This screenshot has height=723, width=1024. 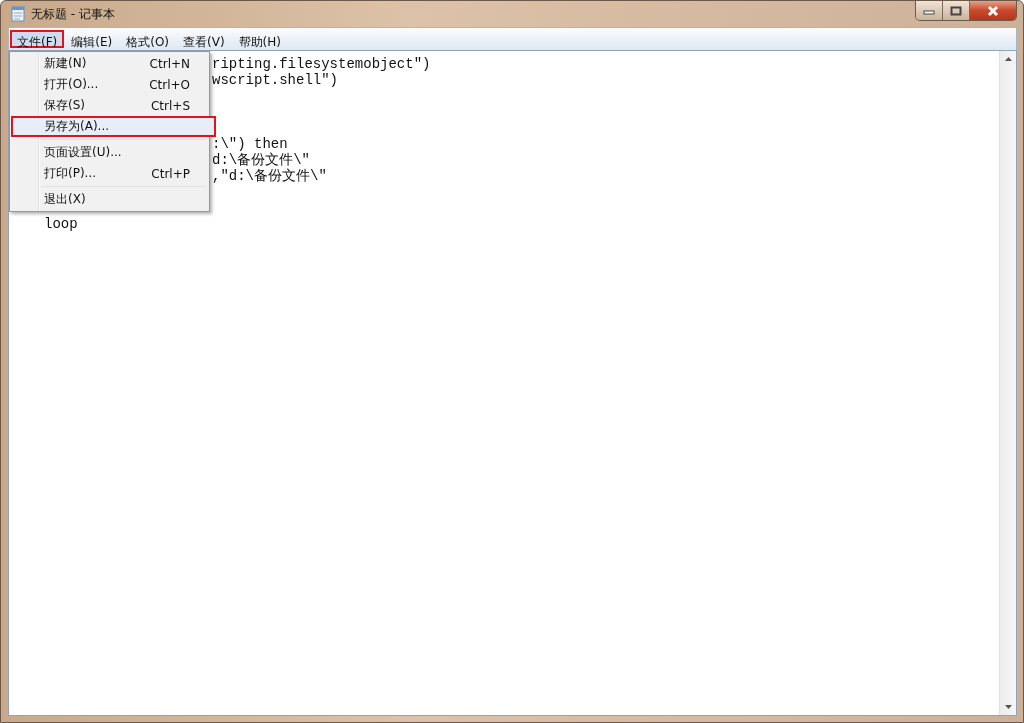 I want to click on close-button, so click(x=993, y=10).